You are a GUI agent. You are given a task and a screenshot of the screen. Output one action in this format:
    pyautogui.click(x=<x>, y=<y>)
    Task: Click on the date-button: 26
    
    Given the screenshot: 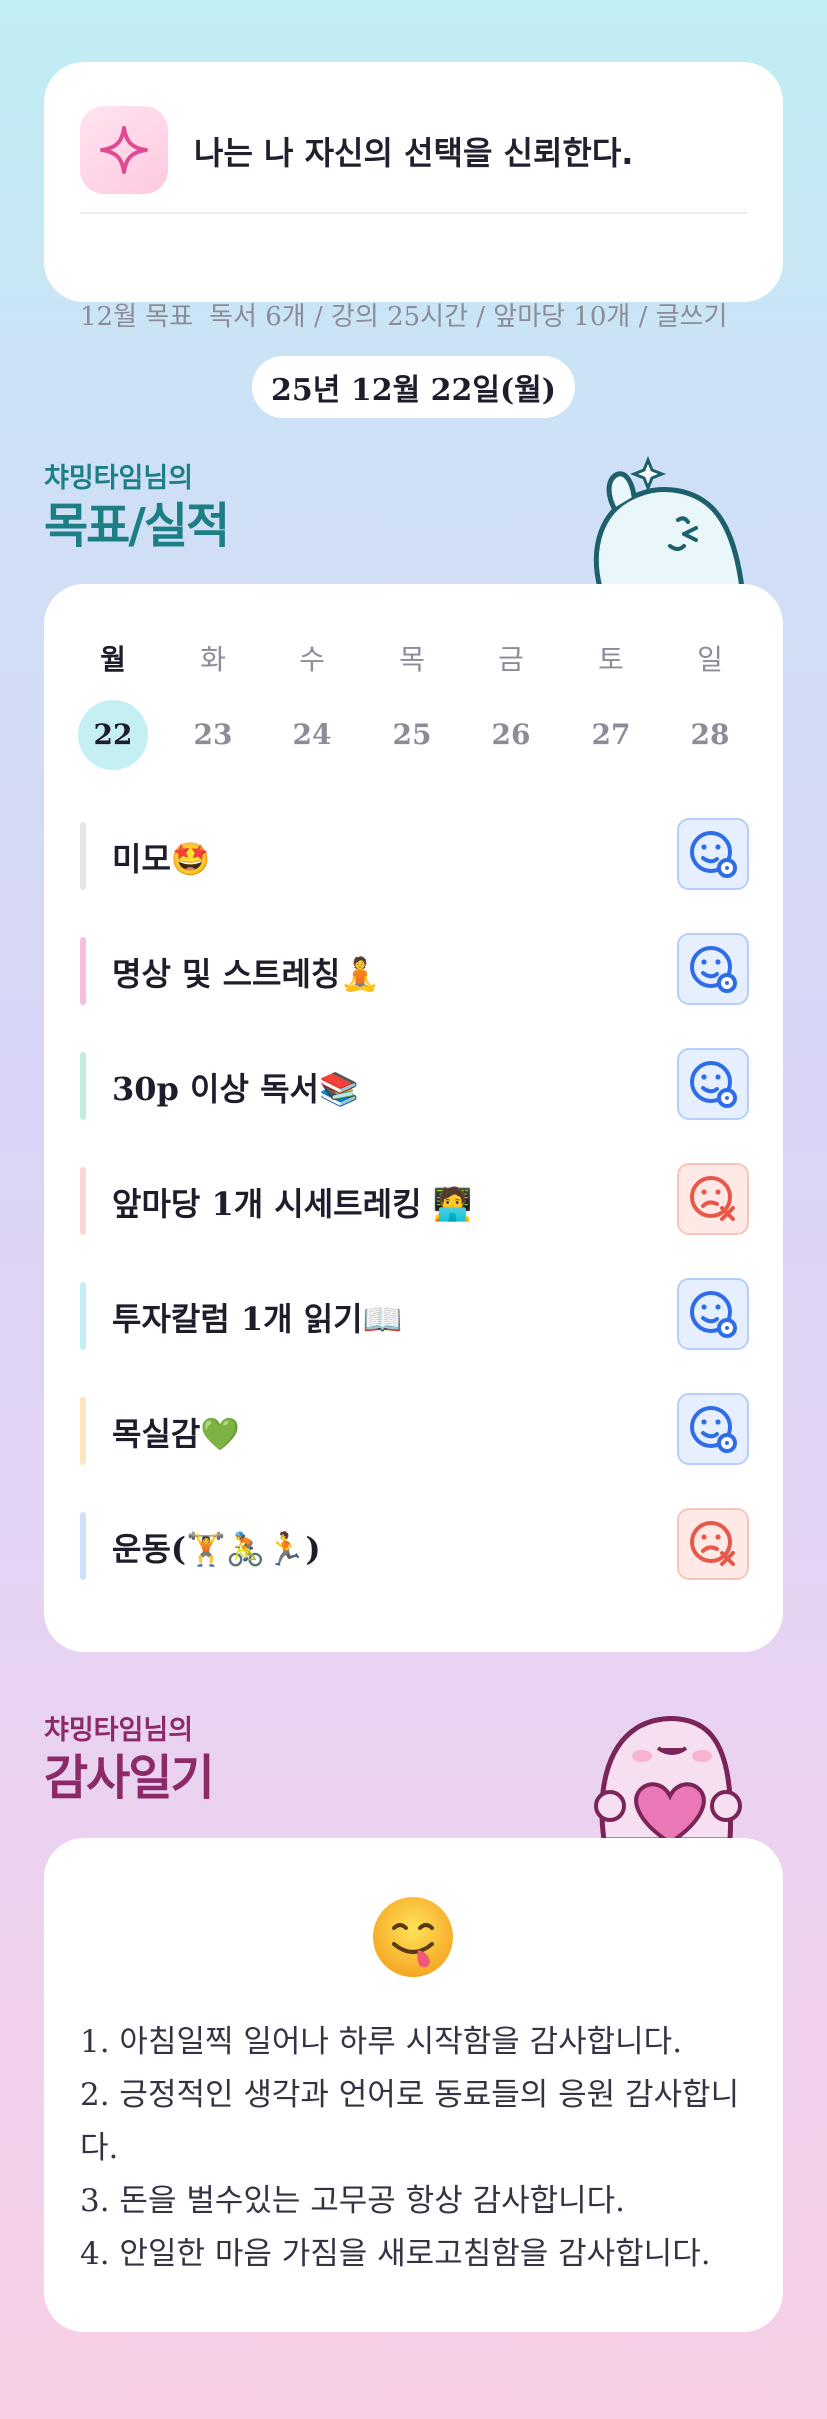 What is the action you would take?
    pyautogui.click(x=511, y=735)
    